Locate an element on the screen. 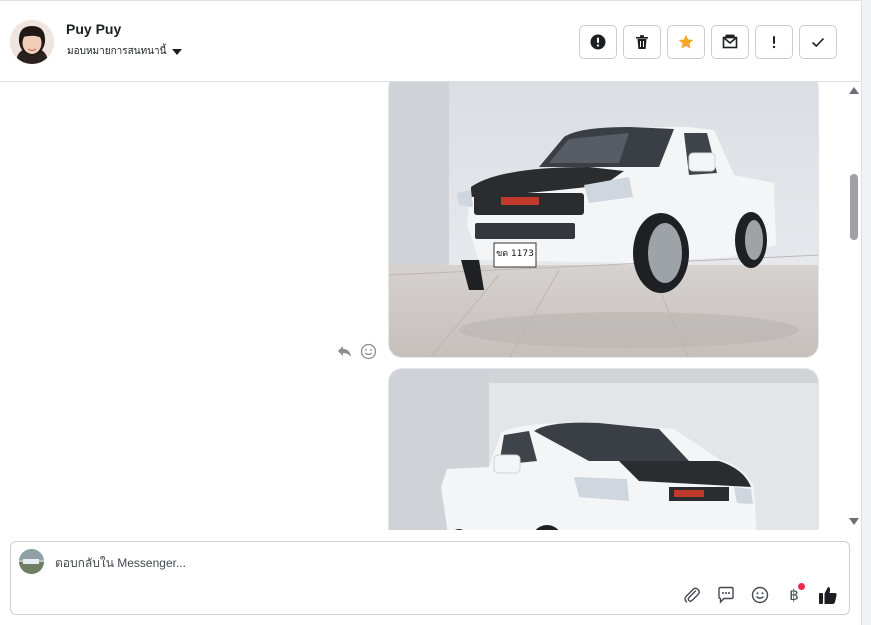 This screenshot has width=871, height=625. plate-number: ขด 1173 is located at coordinates (515, 254).